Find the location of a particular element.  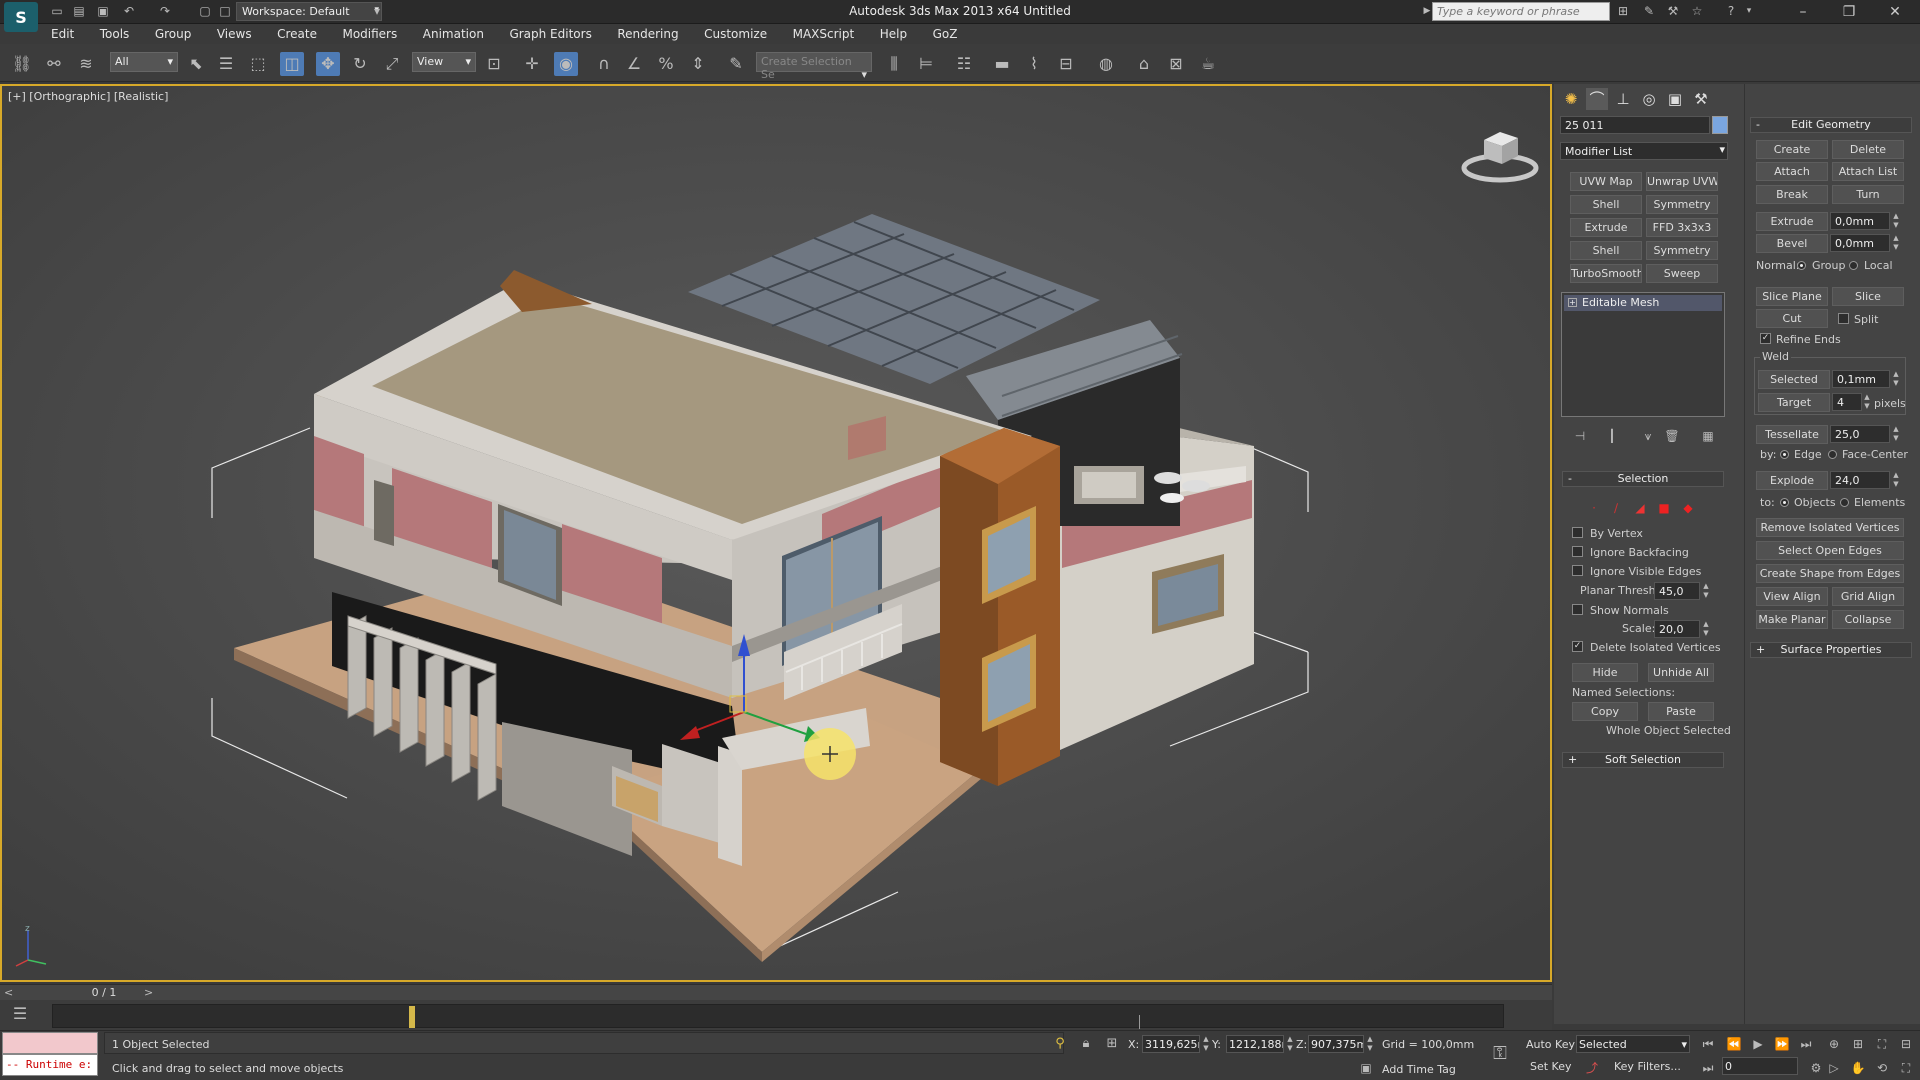

save-file-icon: ▣ is located at coordinates (103, 11).